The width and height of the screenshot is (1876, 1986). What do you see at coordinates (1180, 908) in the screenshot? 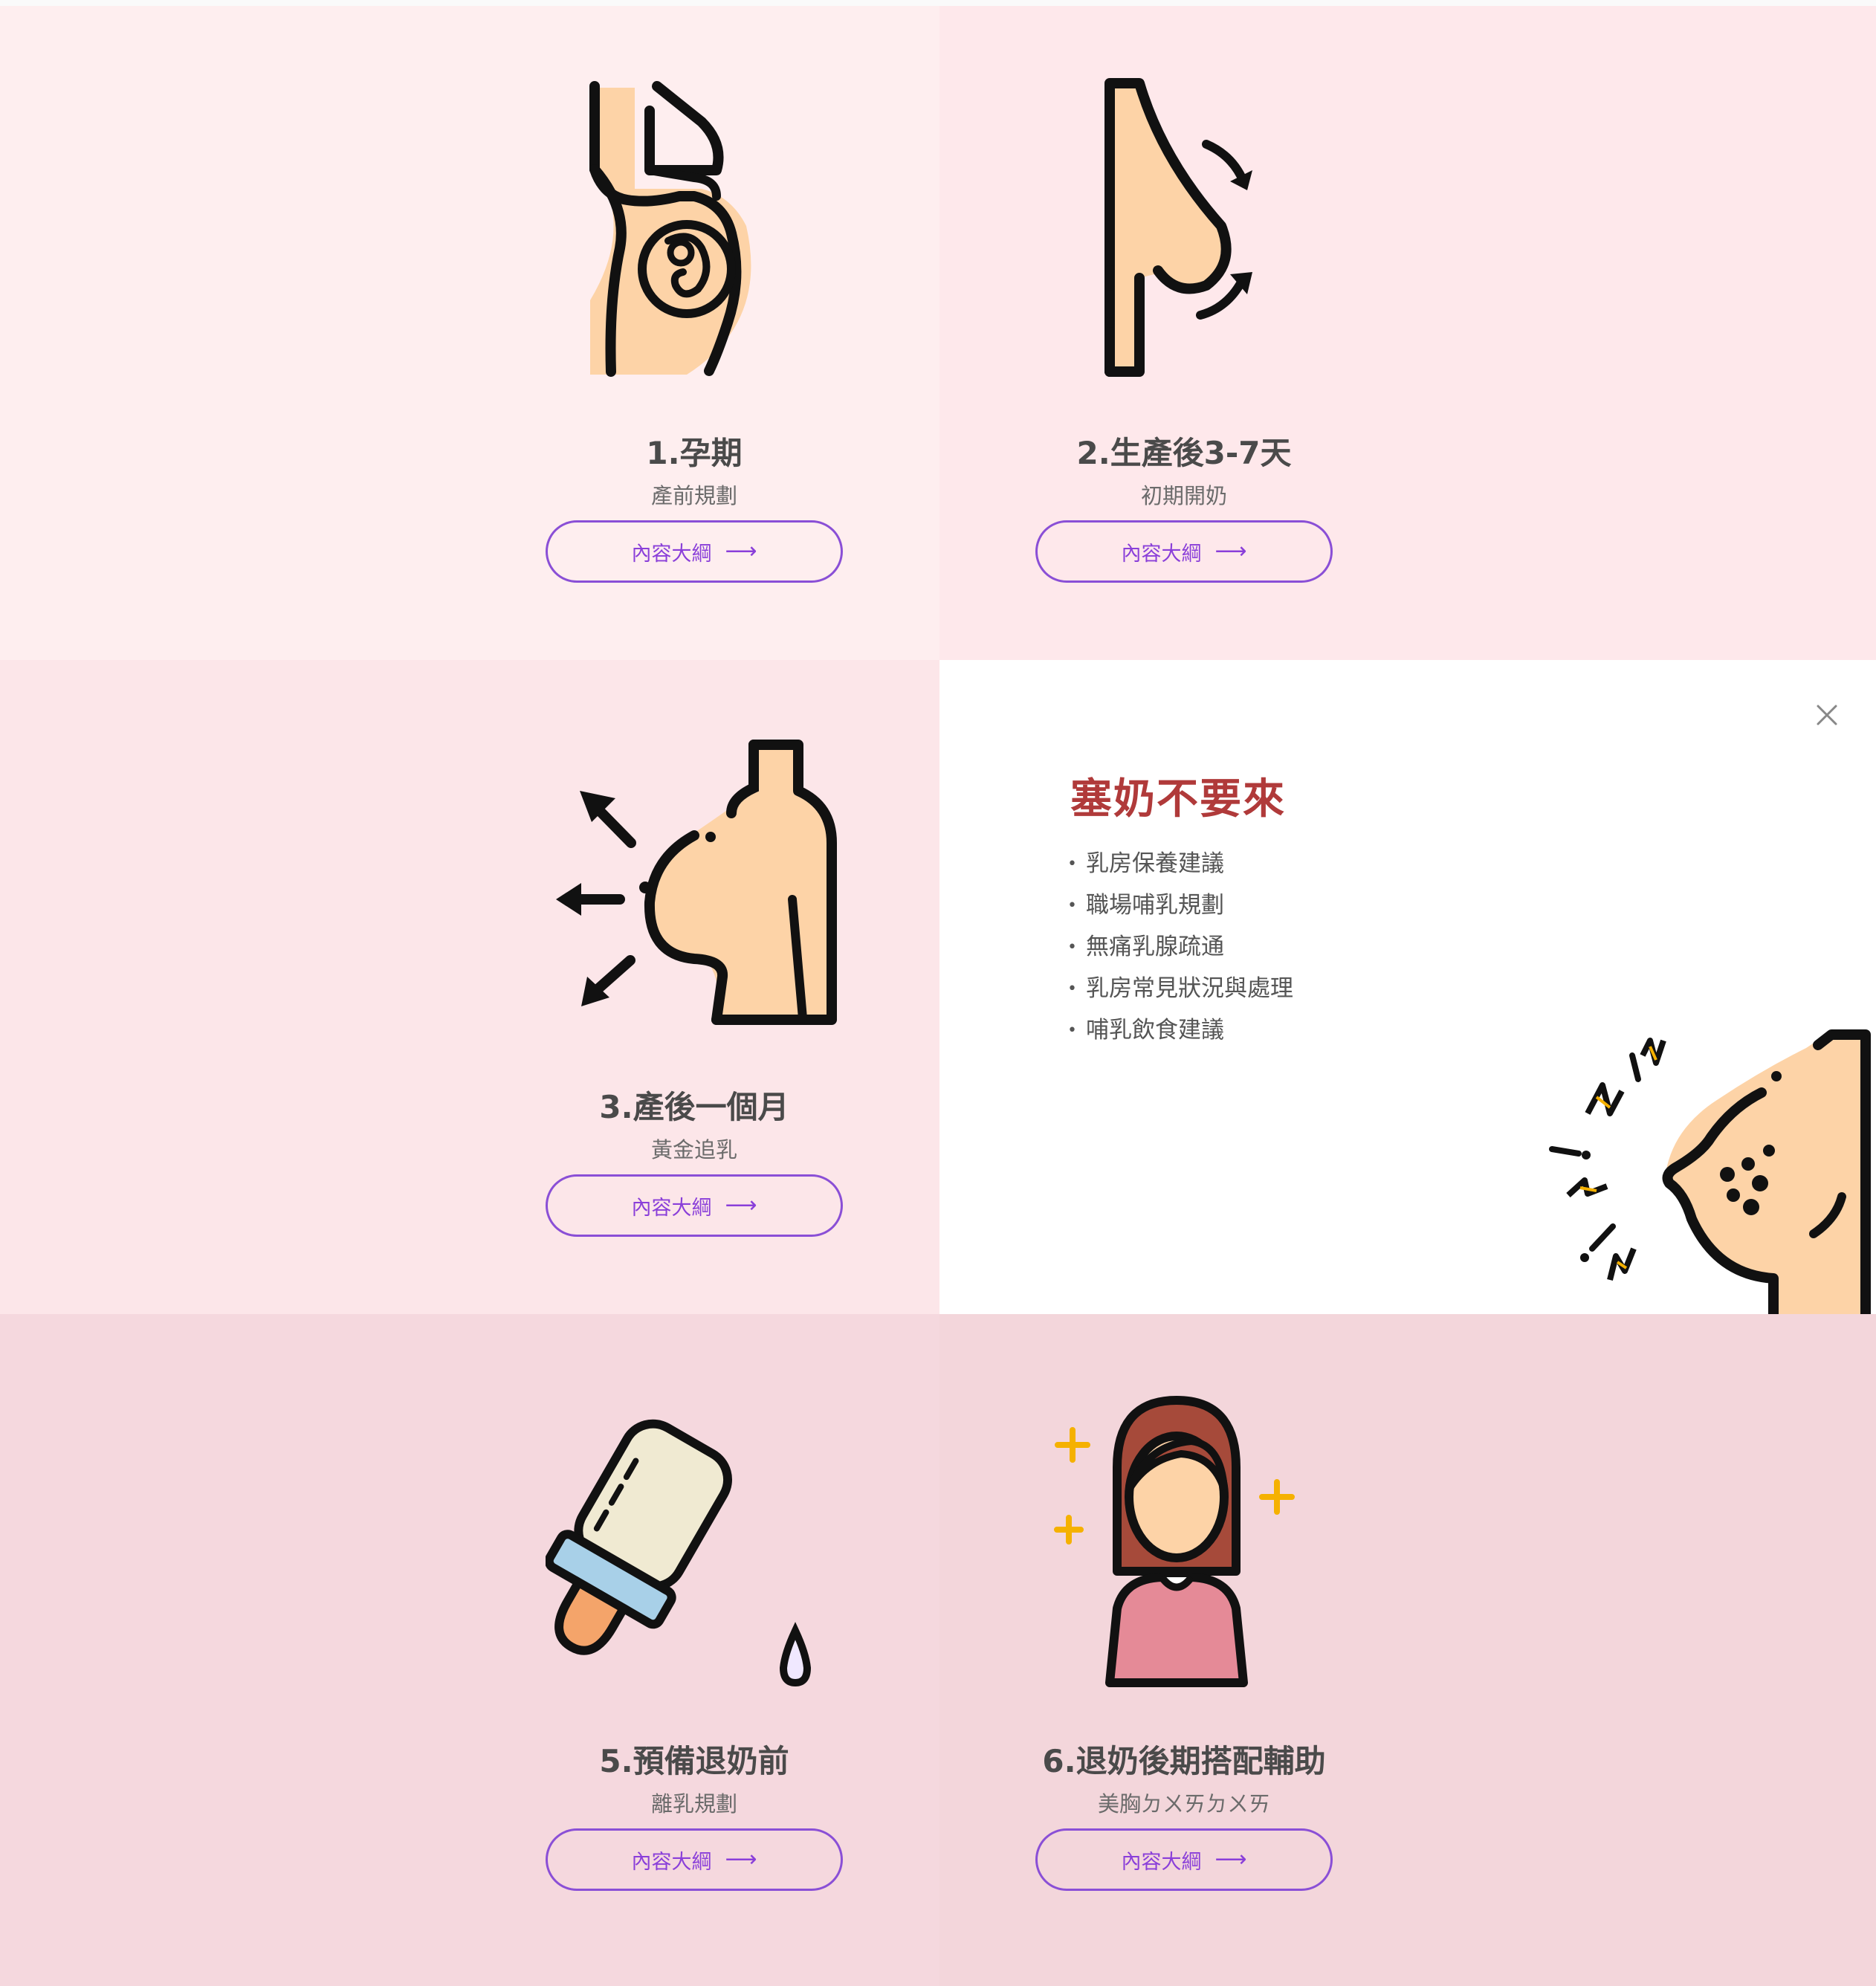
I see `list-item: 職場哺乳規劃` at bounding box center [1180, 908].